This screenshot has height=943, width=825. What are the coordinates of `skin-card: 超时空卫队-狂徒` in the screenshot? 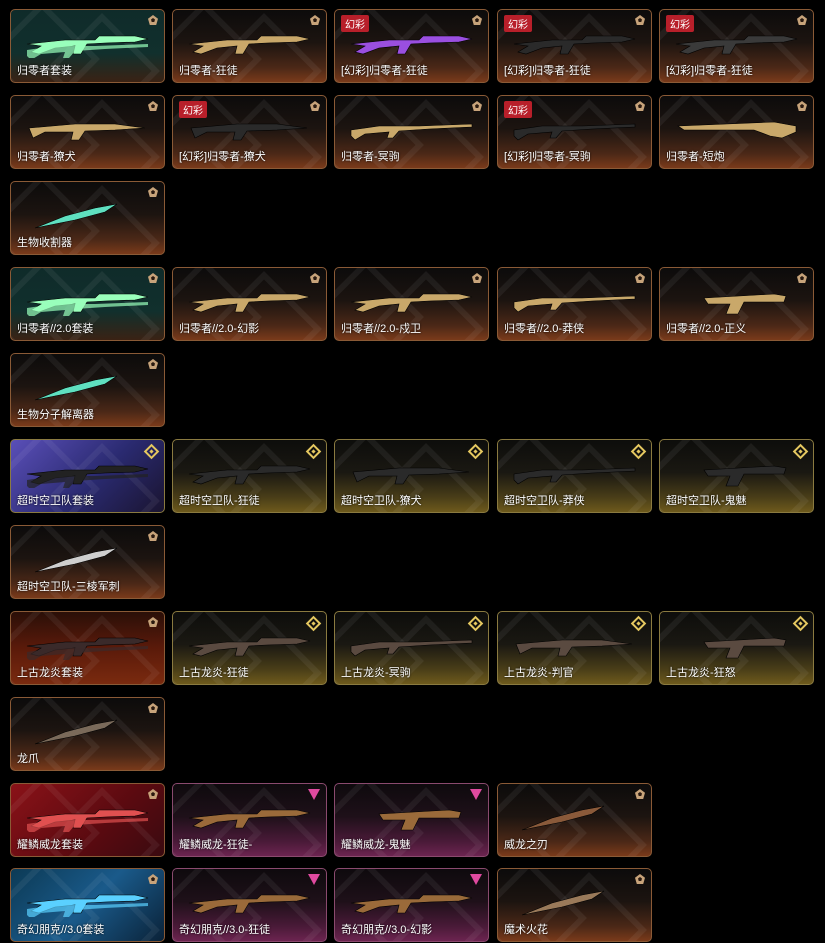 It's located at (249, 476).